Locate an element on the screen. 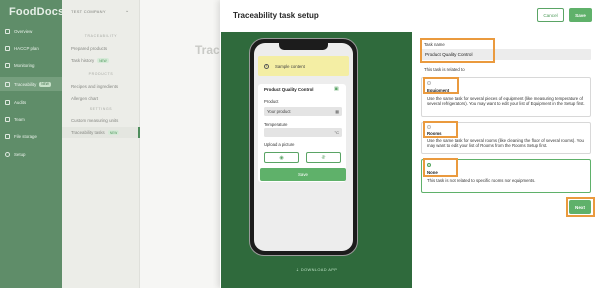 This screenshot has width=600, height=288. preview-product-label: Product is located at coordinates (271, 101).